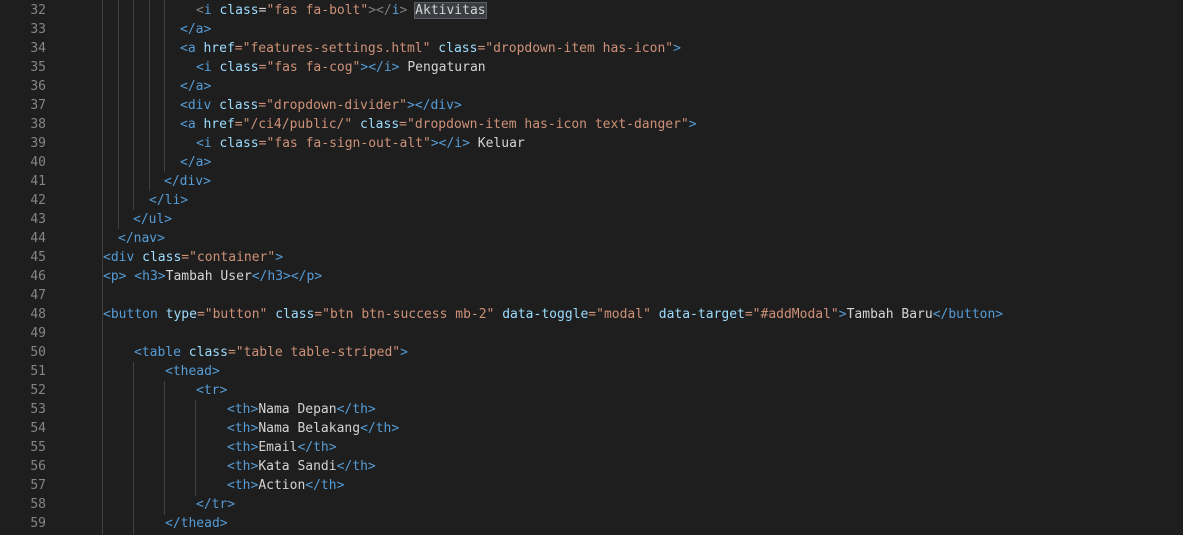 This screenshot has height=535, width=1183. I want to click on code-line: <div class="dropdown-divider"></div>, so click(321, 105).